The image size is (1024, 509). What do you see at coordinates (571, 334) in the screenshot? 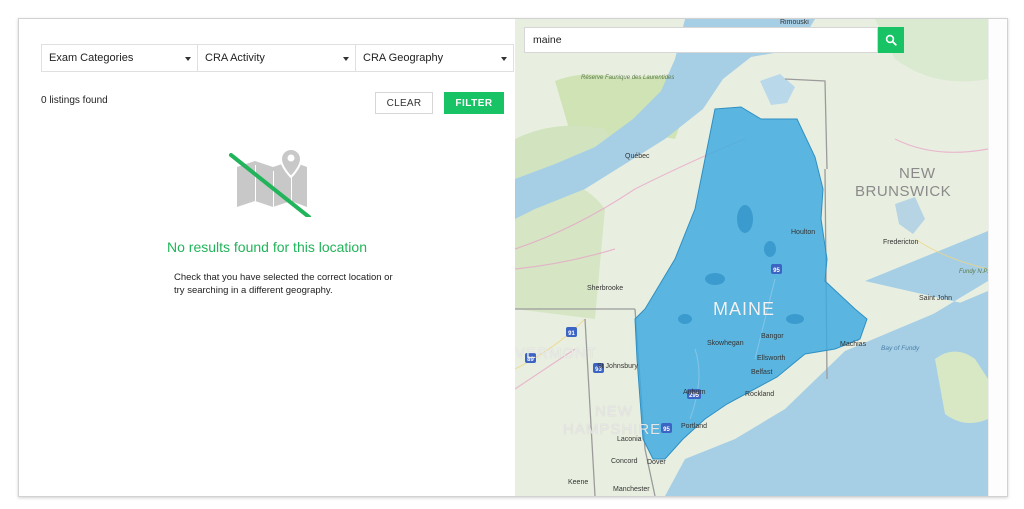
I see `interstate-shield: 91` at bounding box center [571, 334].